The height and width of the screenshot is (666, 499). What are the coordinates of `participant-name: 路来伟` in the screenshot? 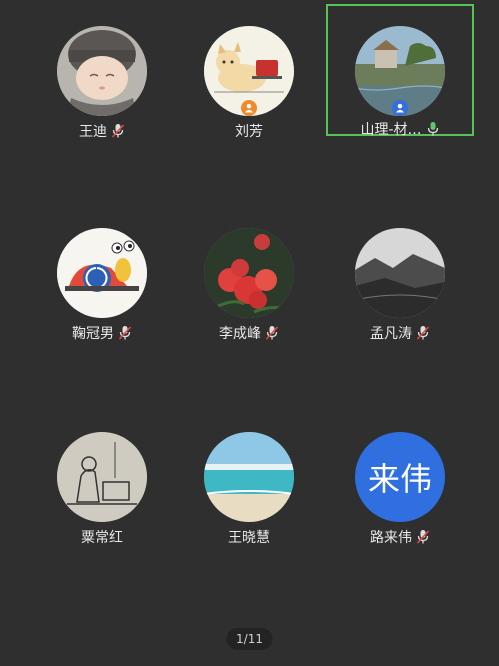 It's located at (391, 538).